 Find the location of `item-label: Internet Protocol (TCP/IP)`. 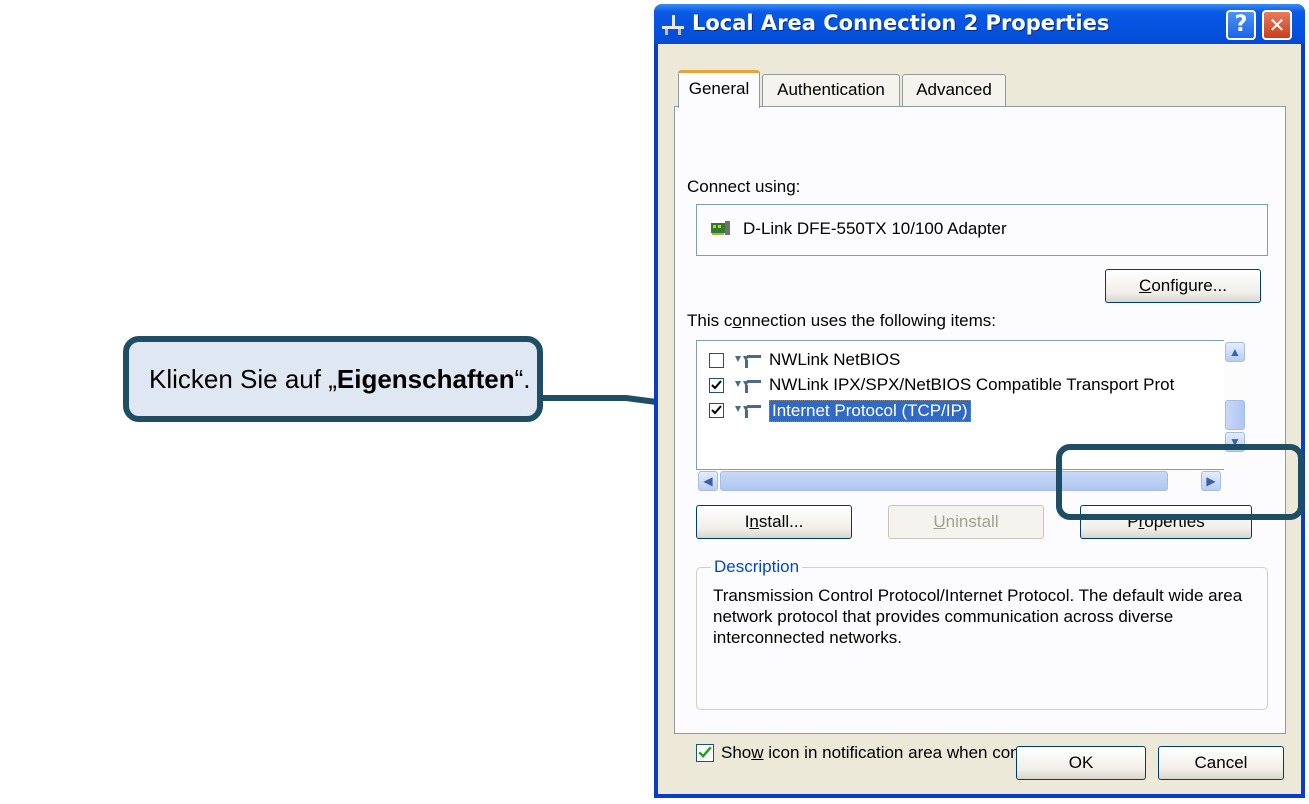

item-label: Internet Protocol (TCP/IP) is located at coordinates (870, 411).